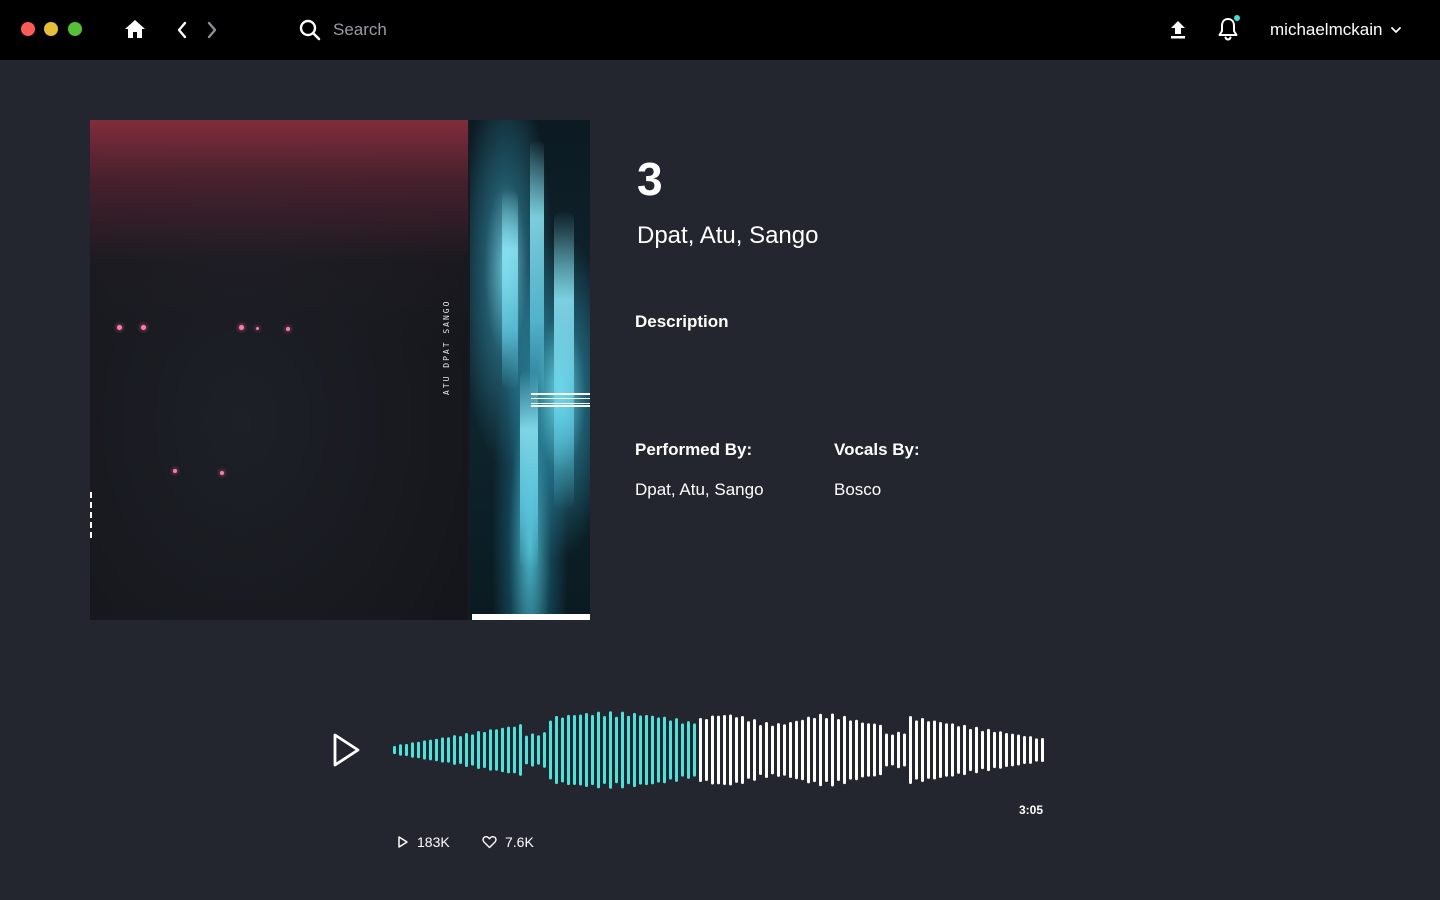 The height and width of the screenshot is (900, 1440). I want to click on user-menu: michaelmckain, so click(1336, 30).